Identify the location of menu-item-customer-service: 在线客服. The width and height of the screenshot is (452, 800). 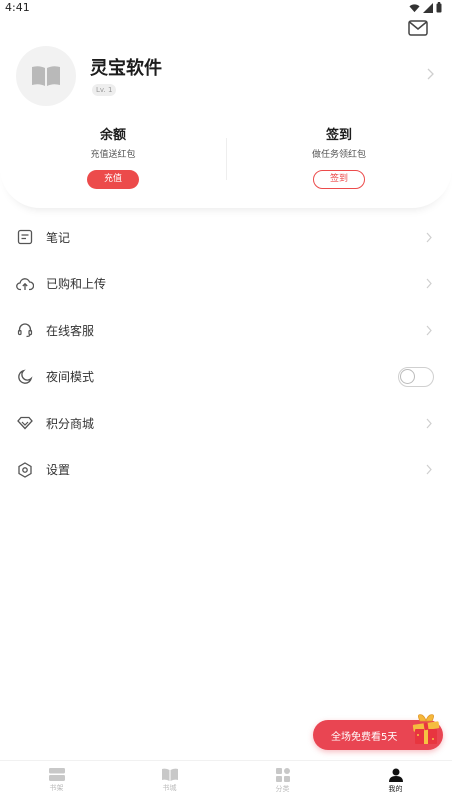
(226, 330).